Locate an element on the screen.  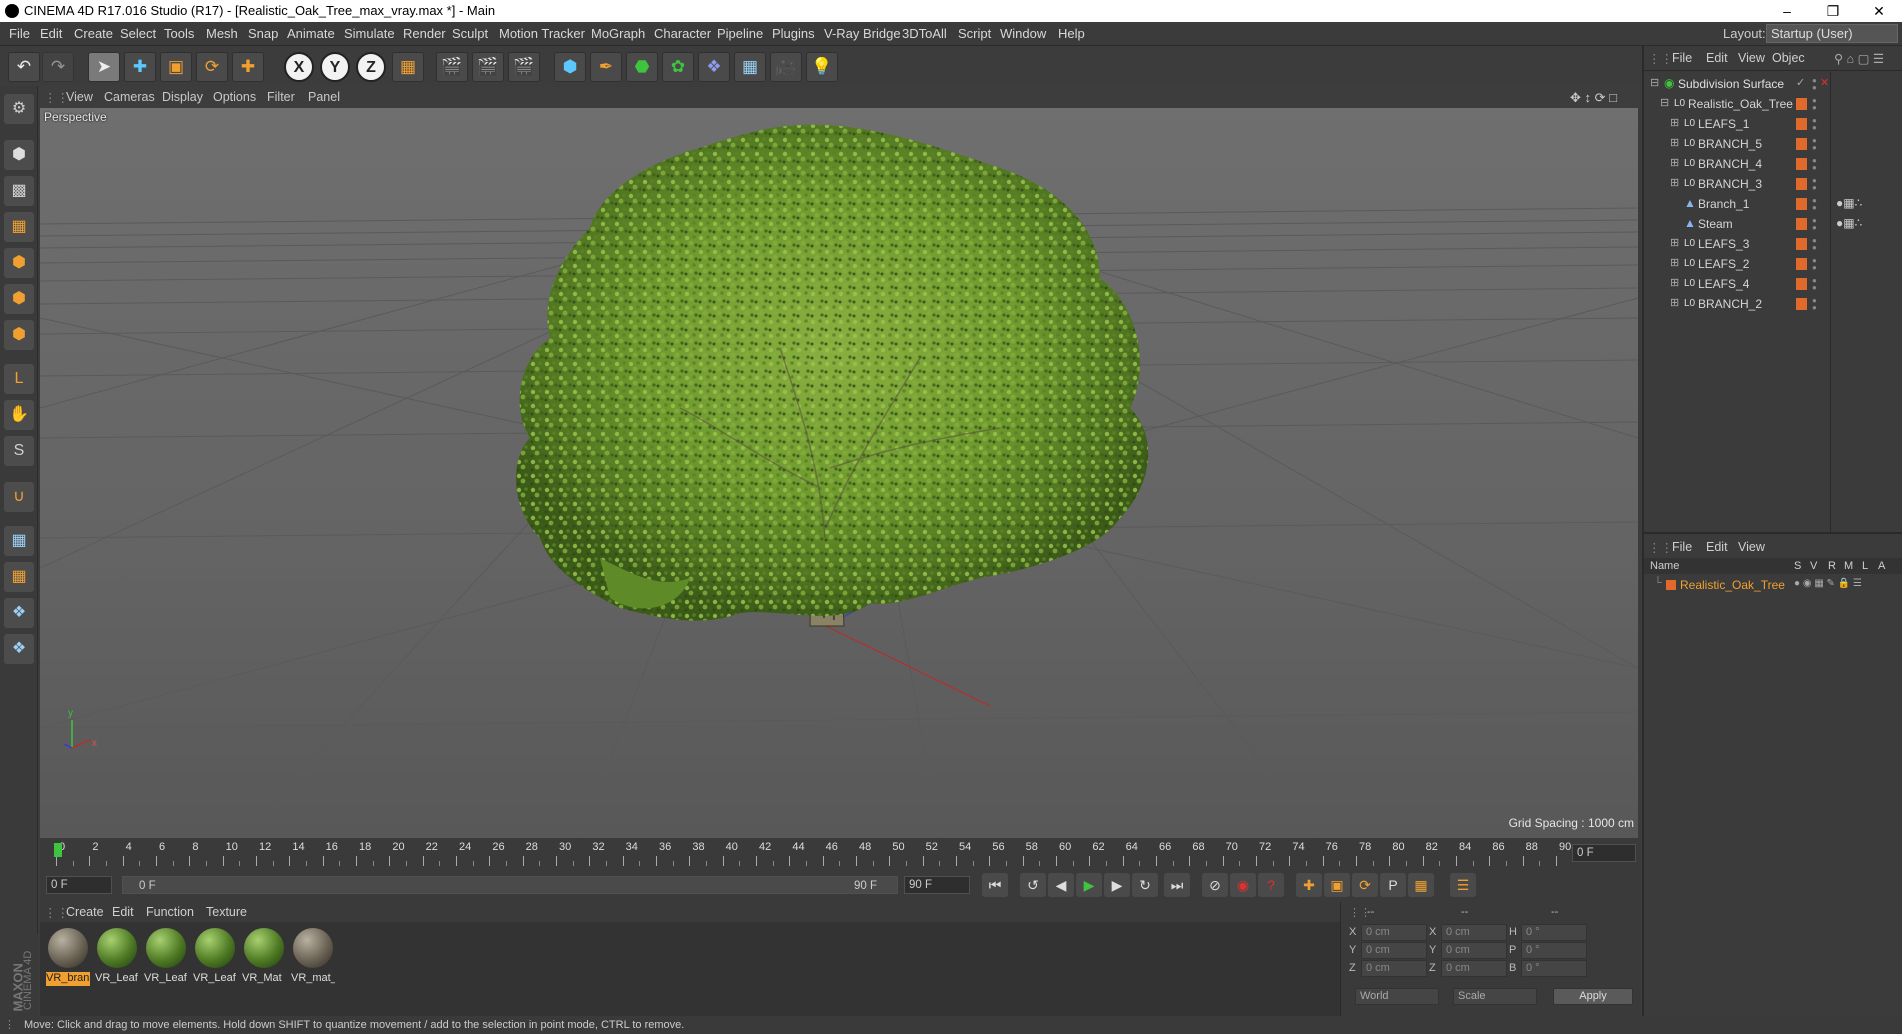
material-menu-create: Create is located at coordinates (85, 912).